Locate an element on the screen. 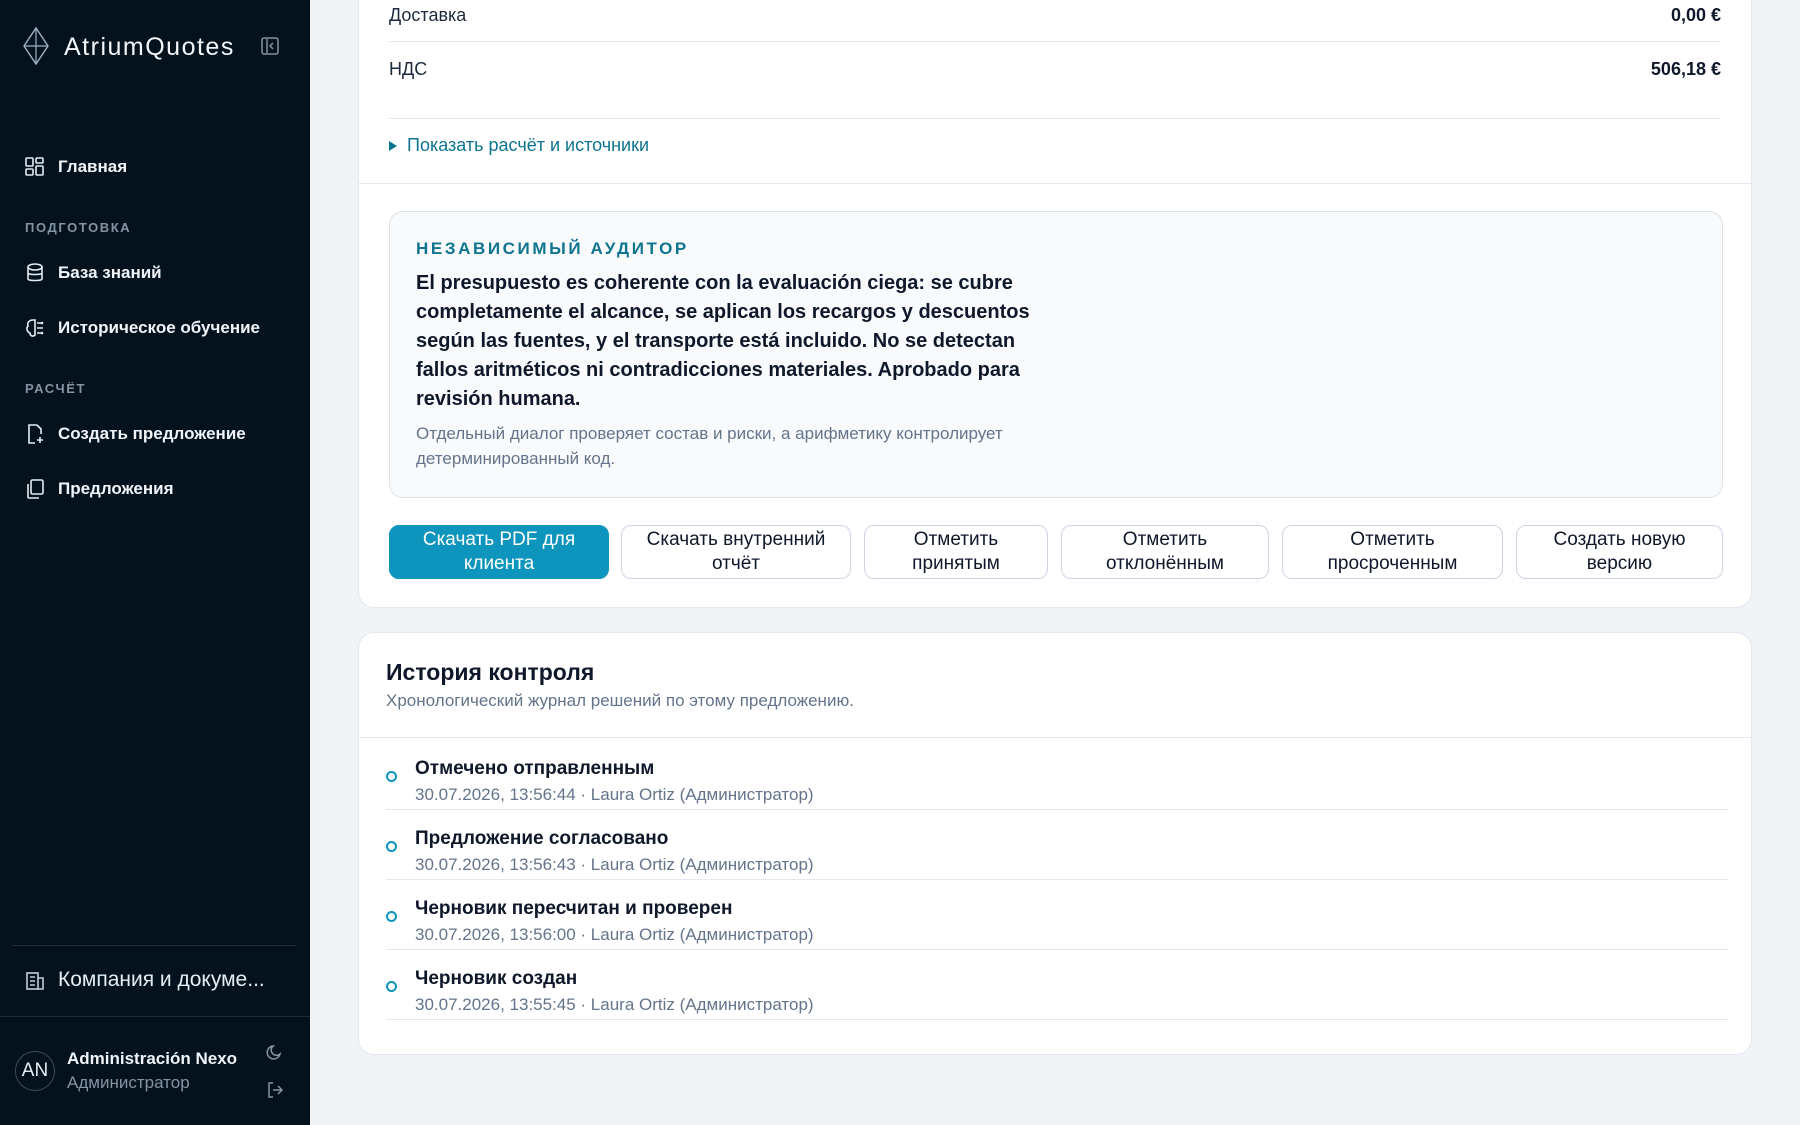  row-divider is located at coordinates (1055, 118).